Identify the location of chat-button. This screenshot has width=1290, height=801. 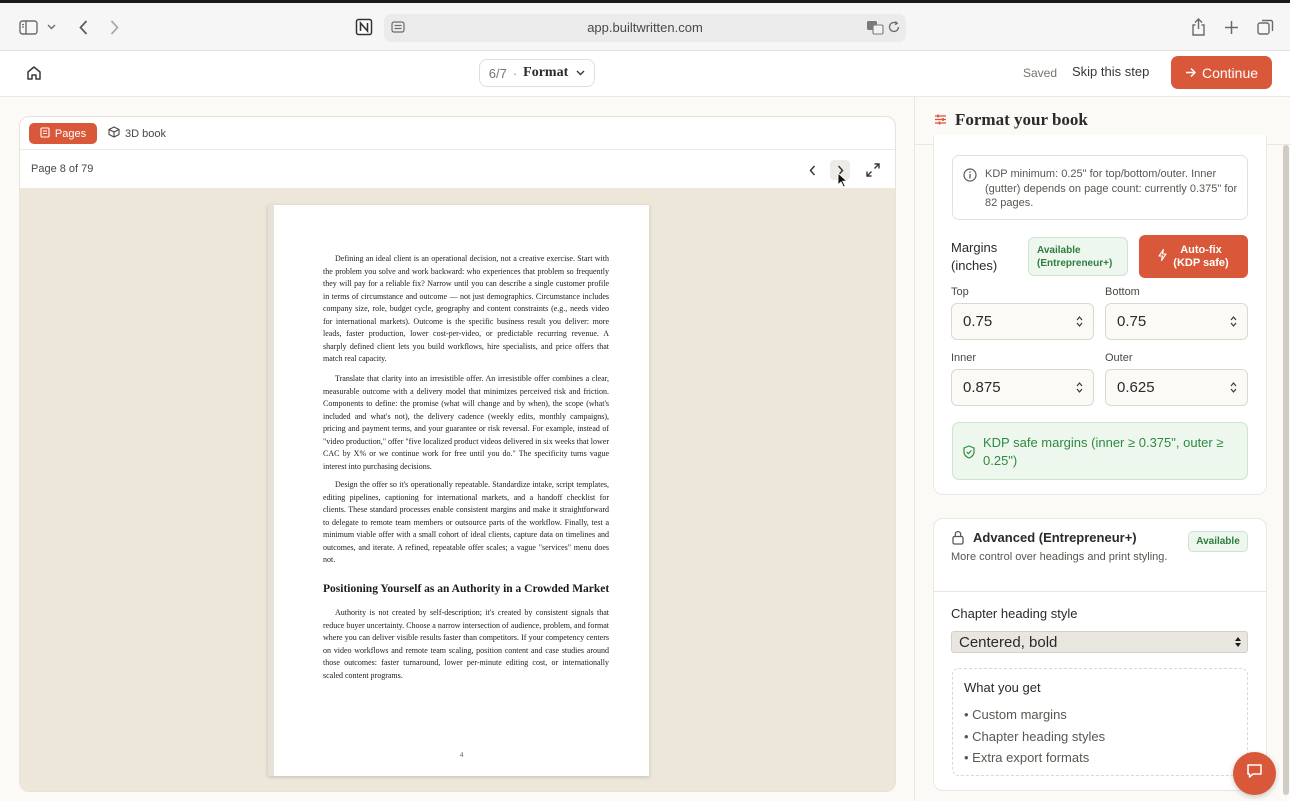
(1254, 773).